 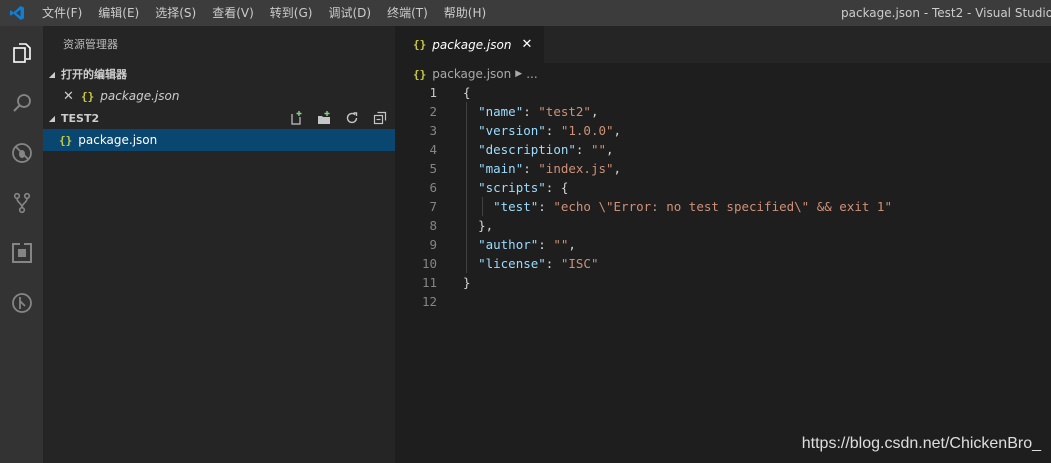 What do you see at coordinates (296, 118) in the screenshot?
I see `new-file-icon` at bounding box center [296, 118].